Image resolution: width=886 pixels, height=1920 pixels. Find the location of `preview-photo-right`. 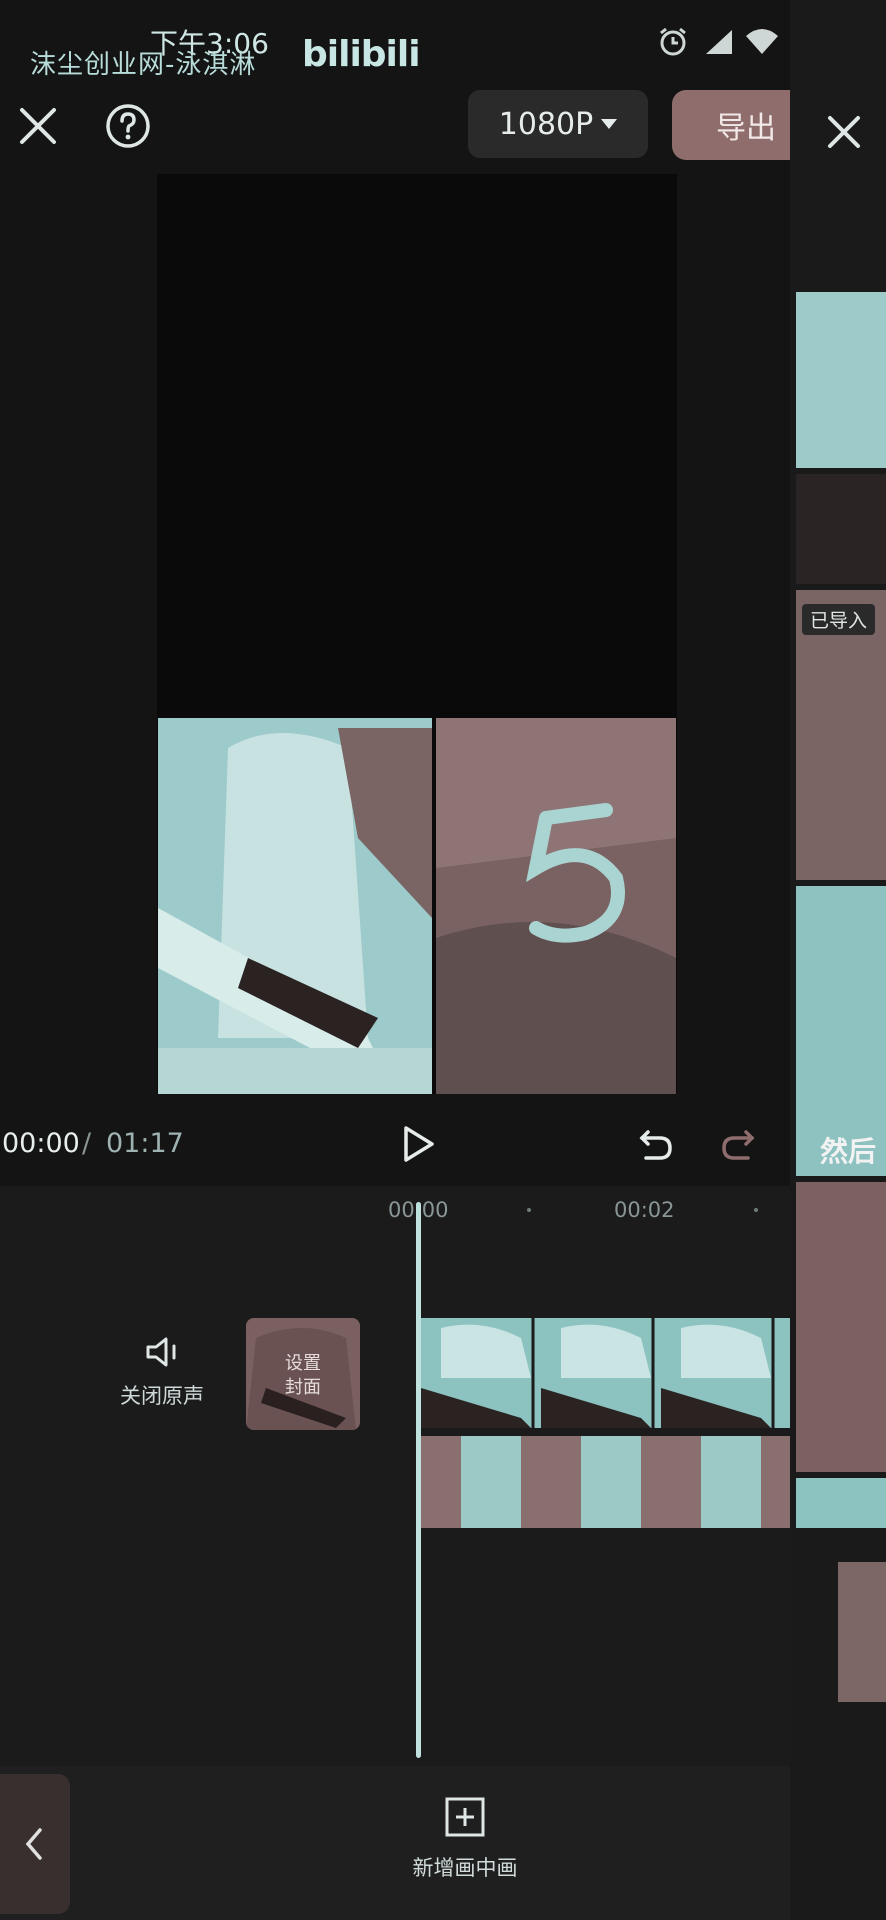

preview-photo-right is located at coordinates (556, 906).